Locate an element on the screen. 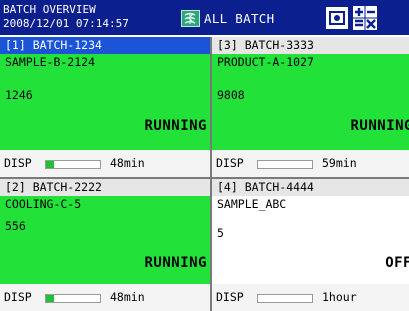  batch-2-footer: DISP 48min is located at coordinates (105, 297).